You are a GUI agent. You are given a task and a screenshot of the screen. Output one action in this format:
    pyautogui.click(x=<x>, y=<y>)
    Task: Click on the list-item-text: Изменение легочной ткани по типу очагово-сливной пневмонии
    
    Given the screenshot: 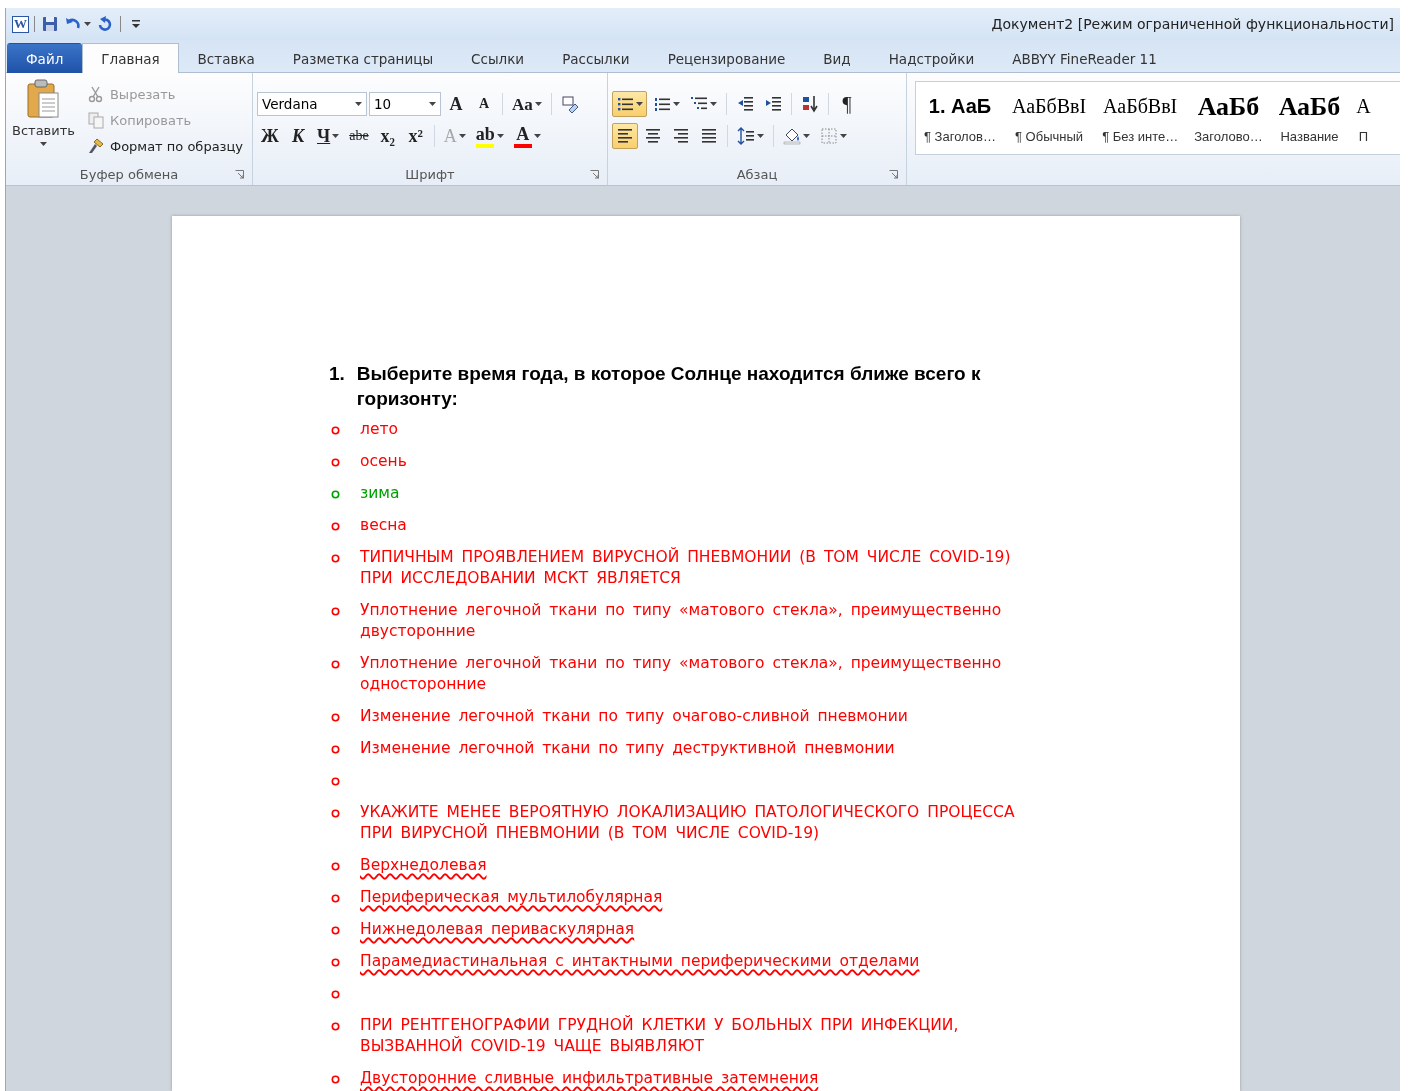 What is the action you would take?
    pyautogui.click(x=634, y=716)
    